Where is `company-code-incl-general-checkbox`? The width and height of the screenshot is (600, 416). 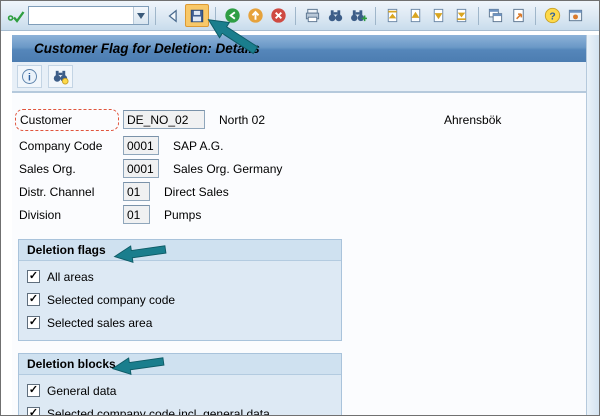
company-code-incl-general-checkbox is located at coordinates (33, 411).